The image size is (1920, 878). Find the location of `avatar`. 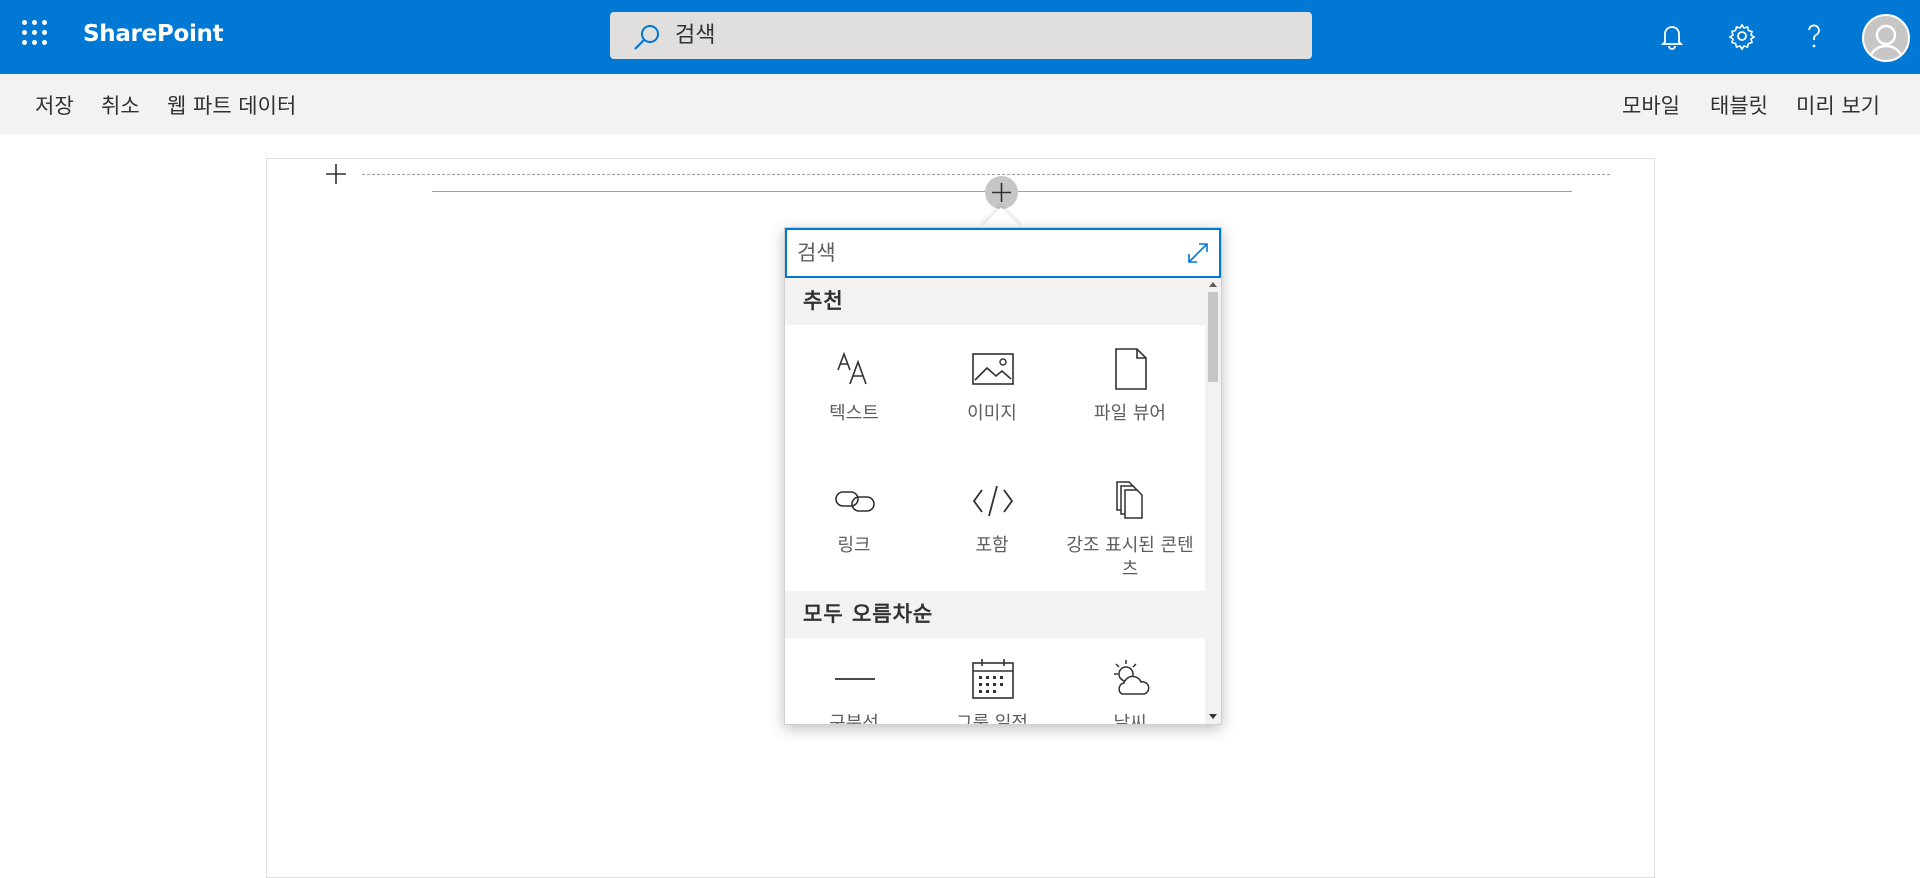

avatar is located at coordinates (1886, 38).